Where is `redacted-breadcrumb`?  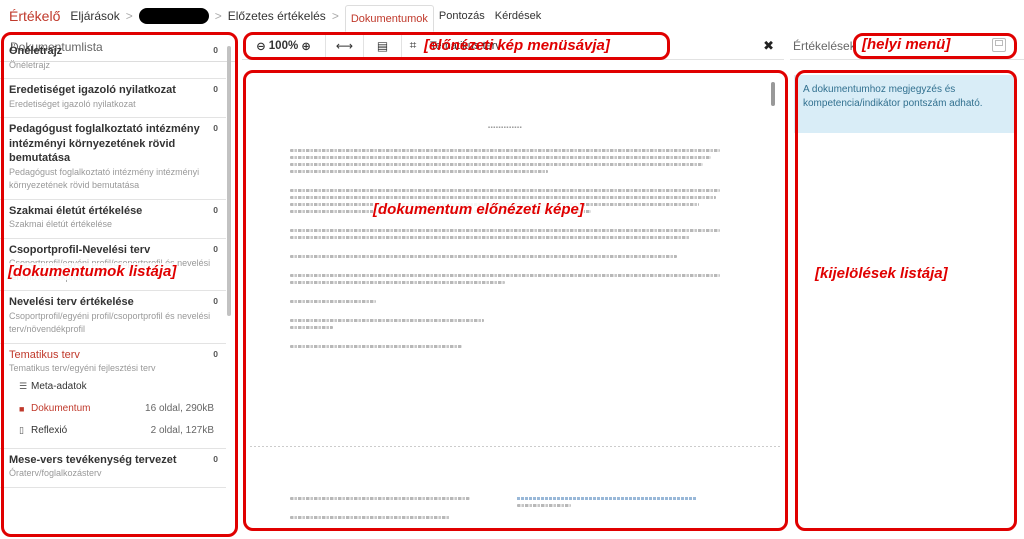 redacted-breadcrumb is located at coordinates (173, 16).